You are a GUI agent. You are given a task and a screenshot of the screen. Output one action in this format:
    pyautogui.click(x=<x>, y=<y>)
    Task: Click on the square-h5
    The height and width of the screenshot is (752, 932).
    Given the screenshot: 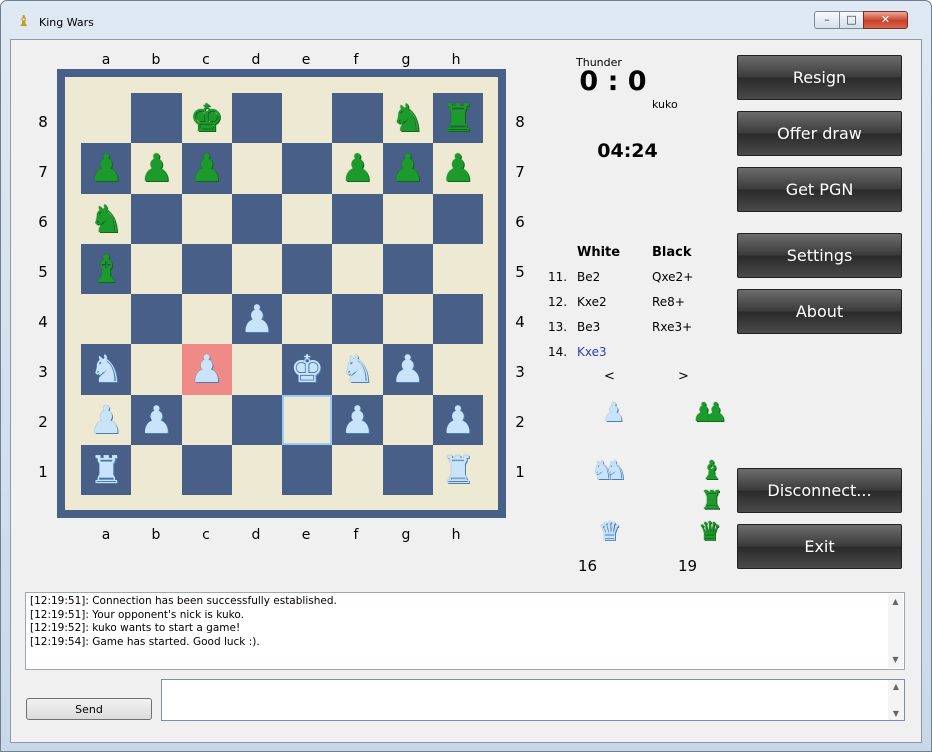 What is the action you would take?
    pyautogui.click(x=457, y=268)
    